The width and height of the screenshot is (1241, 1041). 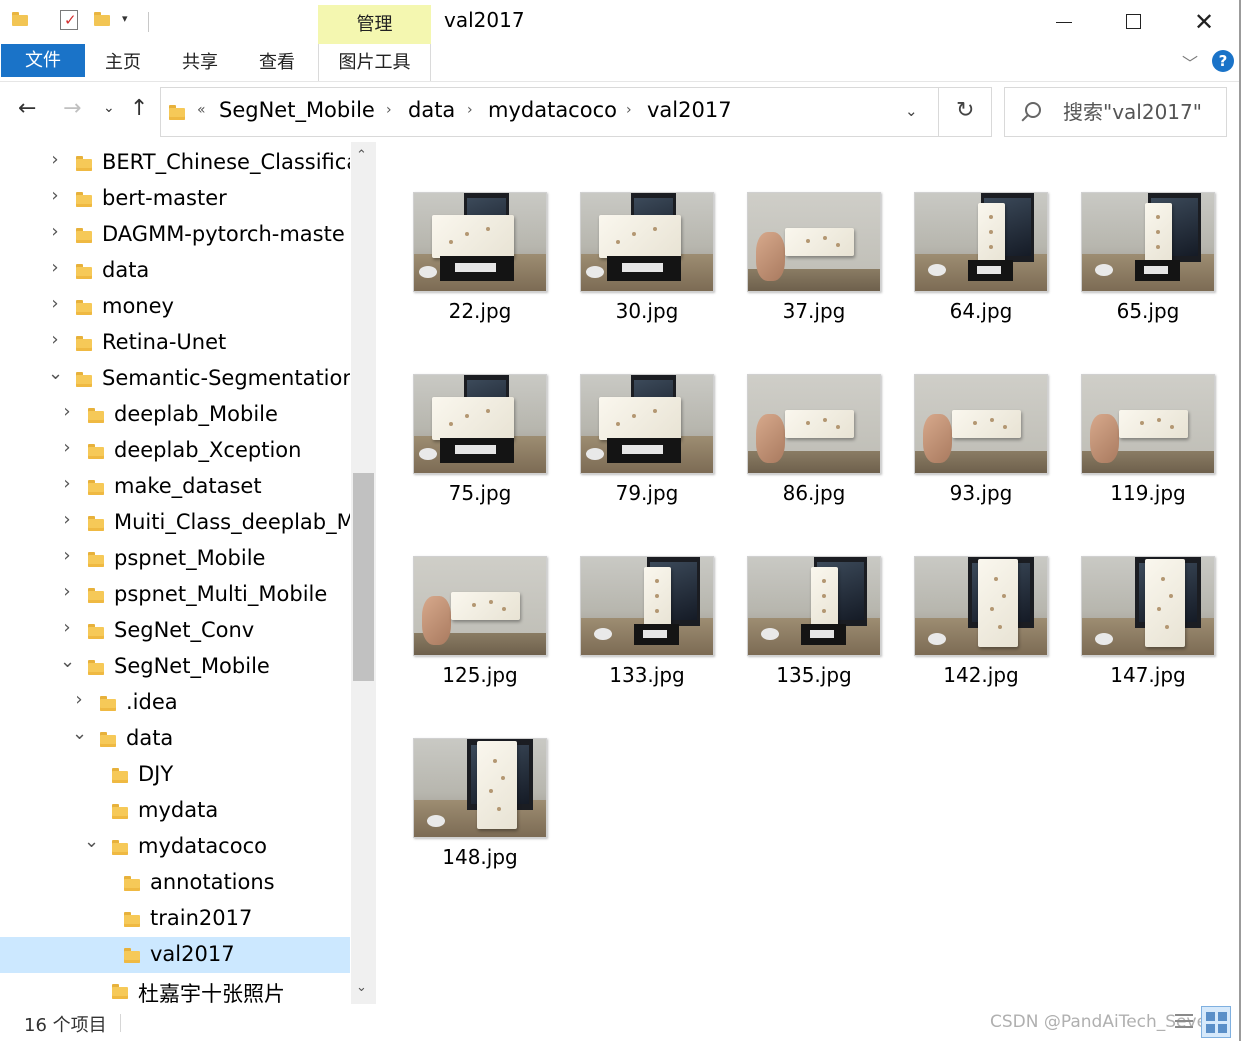 What do you see at coordinates (175, 307) in the screenshot?
I see `tree-item: › money` at bounding box center [175, 307].